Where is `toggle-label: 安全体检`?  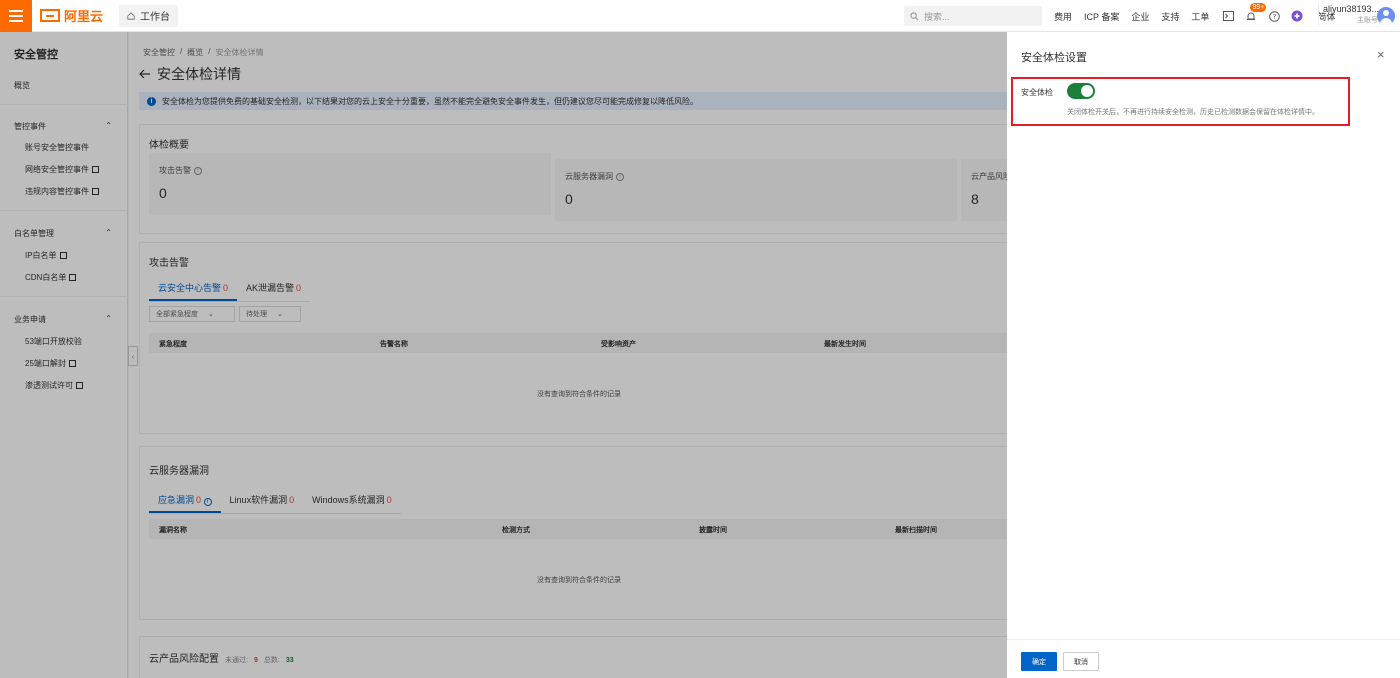 toggle-label: 安全体检 is located at coordinates (1037, 92).